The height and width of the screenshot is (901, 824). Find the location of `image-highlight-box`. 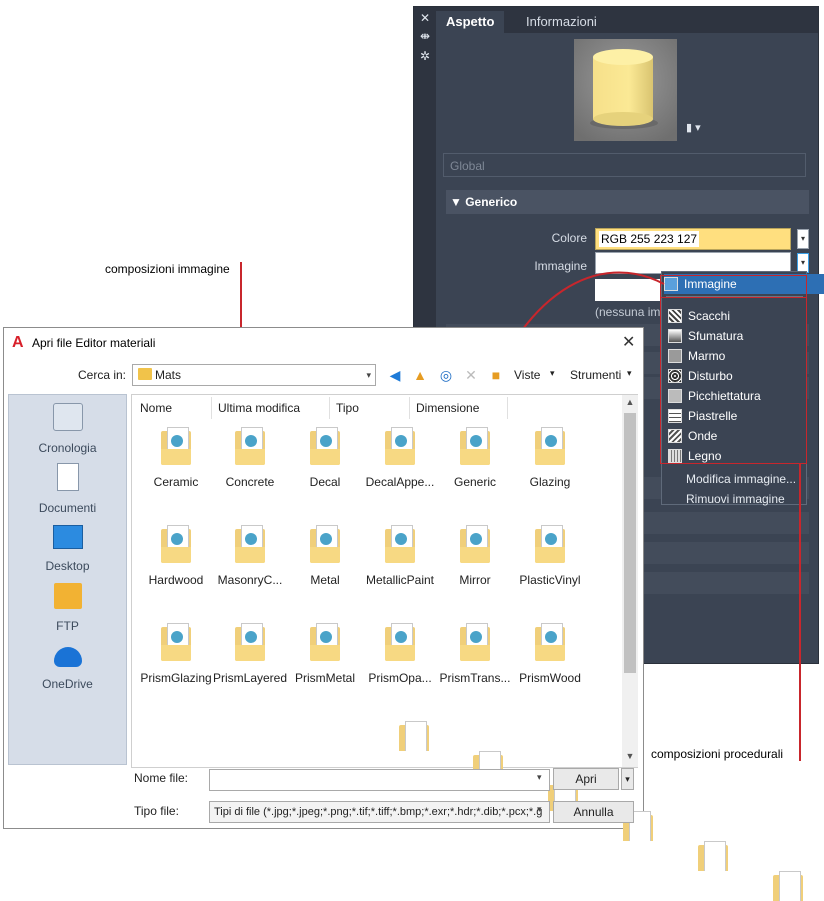

image-highlight-box is located at coordinates (733, 286).